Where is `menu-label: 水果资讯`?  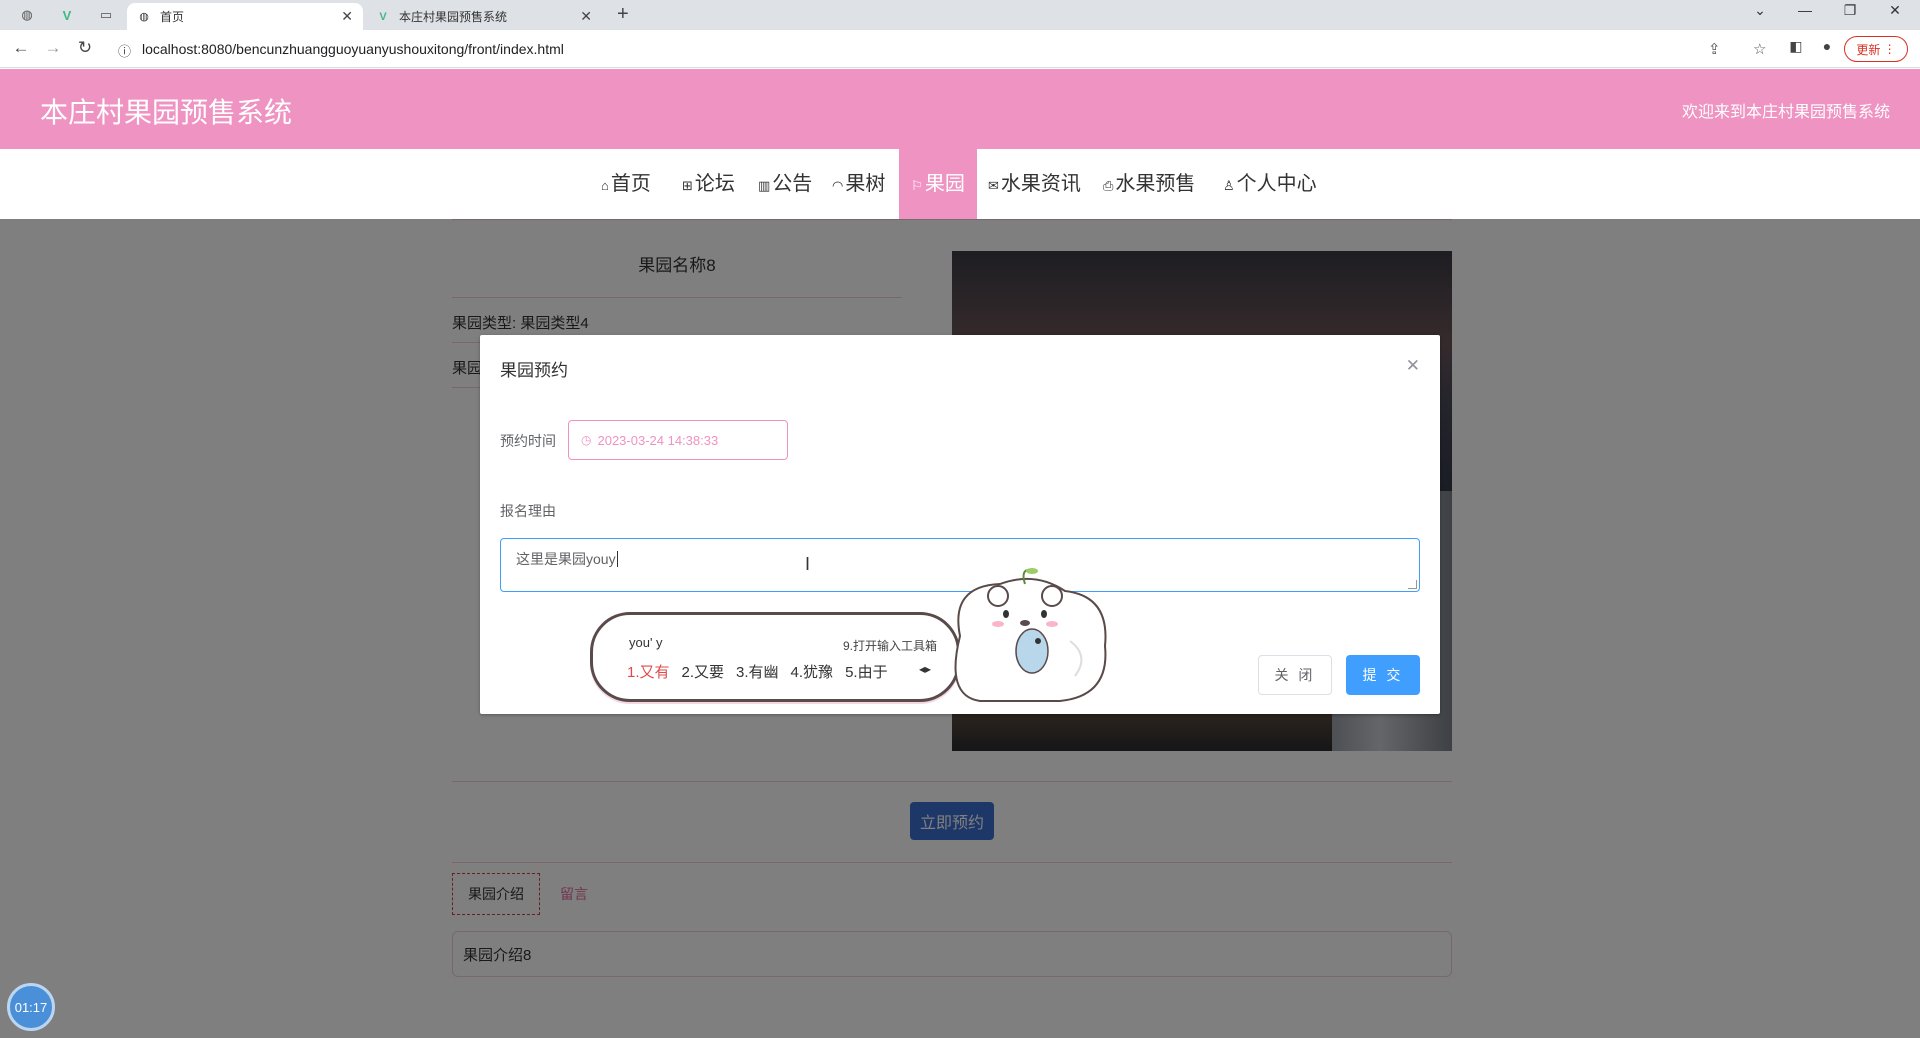
menu-label: 水果资讯 is located at coordinates (1040, 184).